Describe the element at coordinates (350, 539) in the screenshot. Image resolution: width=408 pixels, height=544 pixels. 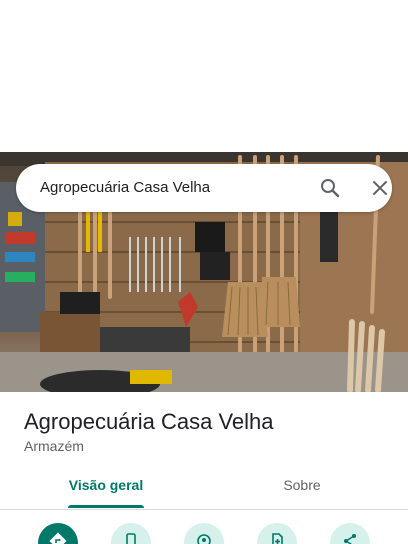
I see `share-icon` at that location.